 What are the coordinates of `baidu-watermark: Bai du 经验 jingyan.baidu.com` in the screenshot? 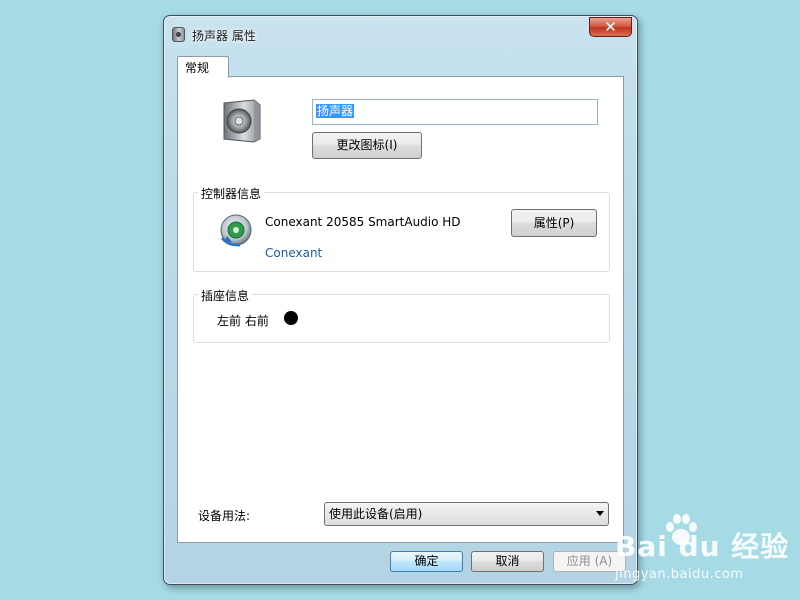 It's located at (702, 553).